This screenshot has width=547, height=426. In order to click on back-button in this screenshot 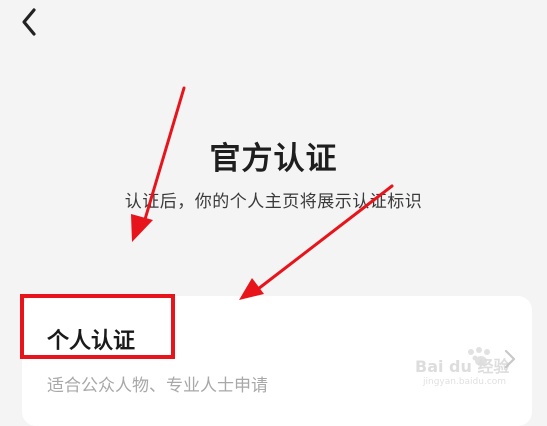, I will do `click(30, 22)`.